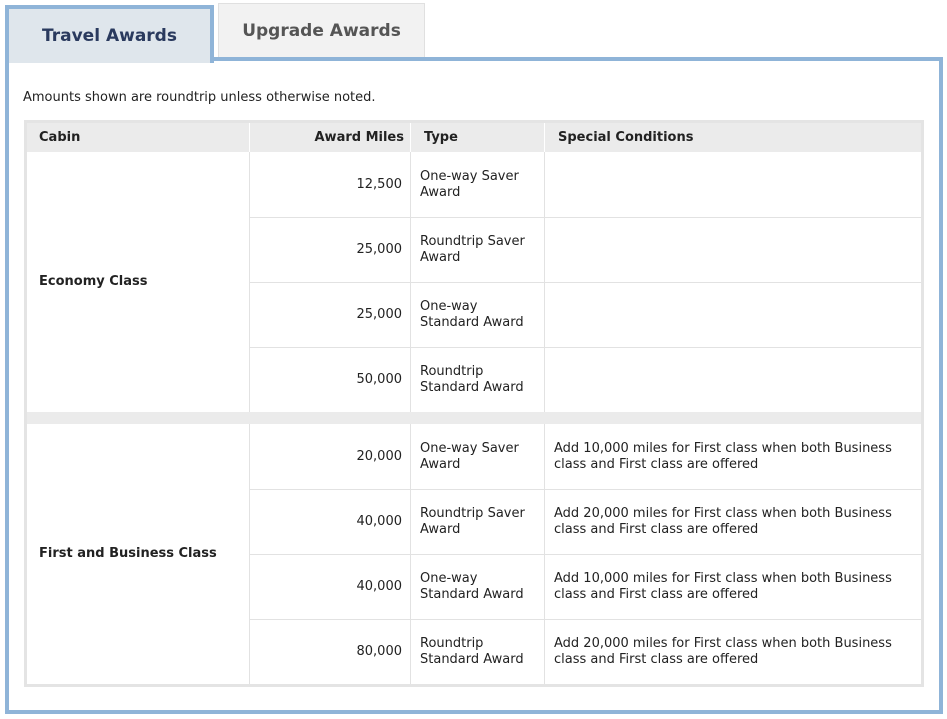  Describe the element at coordinates (474, 418) in the screenshot. I see `group-separator` at that location.